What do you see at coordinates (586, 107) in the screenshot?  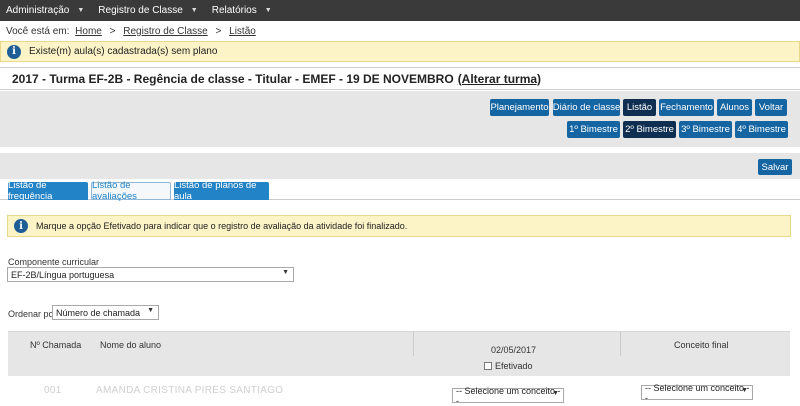 I see `diario-de-classe-button: Diário de classe` at bounding box center [586, 107].